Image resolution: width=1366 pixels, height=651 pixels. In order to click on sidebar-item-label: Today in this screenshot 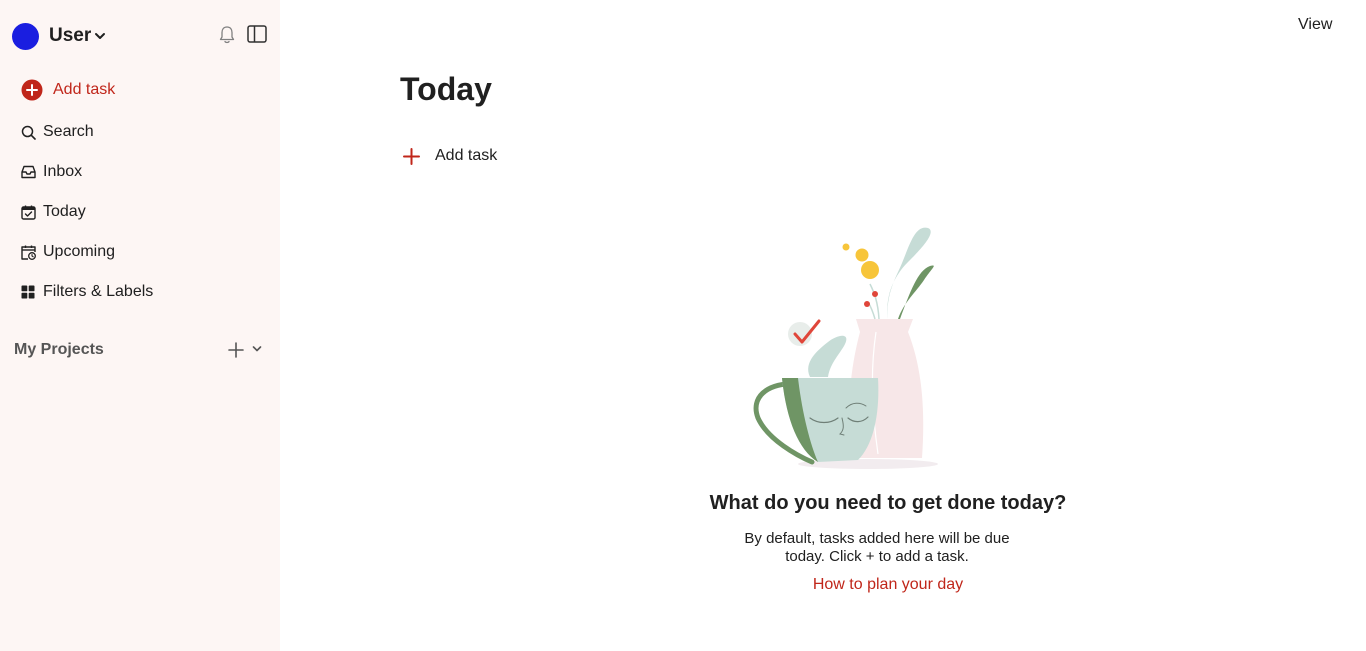, I will do `click(64, 211)`.